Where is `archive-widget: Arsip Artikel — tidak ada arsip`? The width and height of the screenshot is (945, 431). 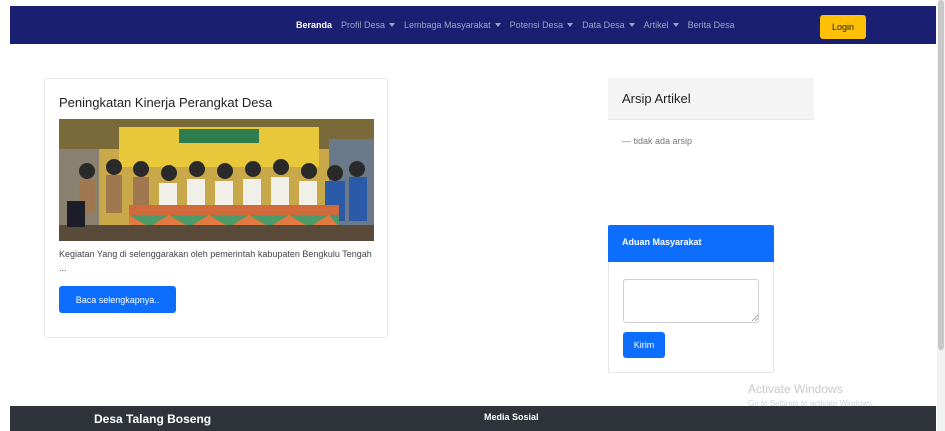 archive-widget: Arsip Artikel — tidak ada arsip is located at coordinates (711, 128).